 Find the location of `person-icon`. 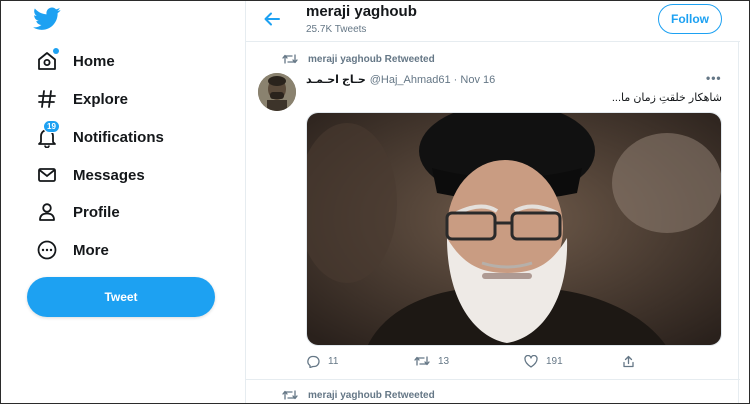

person-icon is located at coordinates (47, 212).